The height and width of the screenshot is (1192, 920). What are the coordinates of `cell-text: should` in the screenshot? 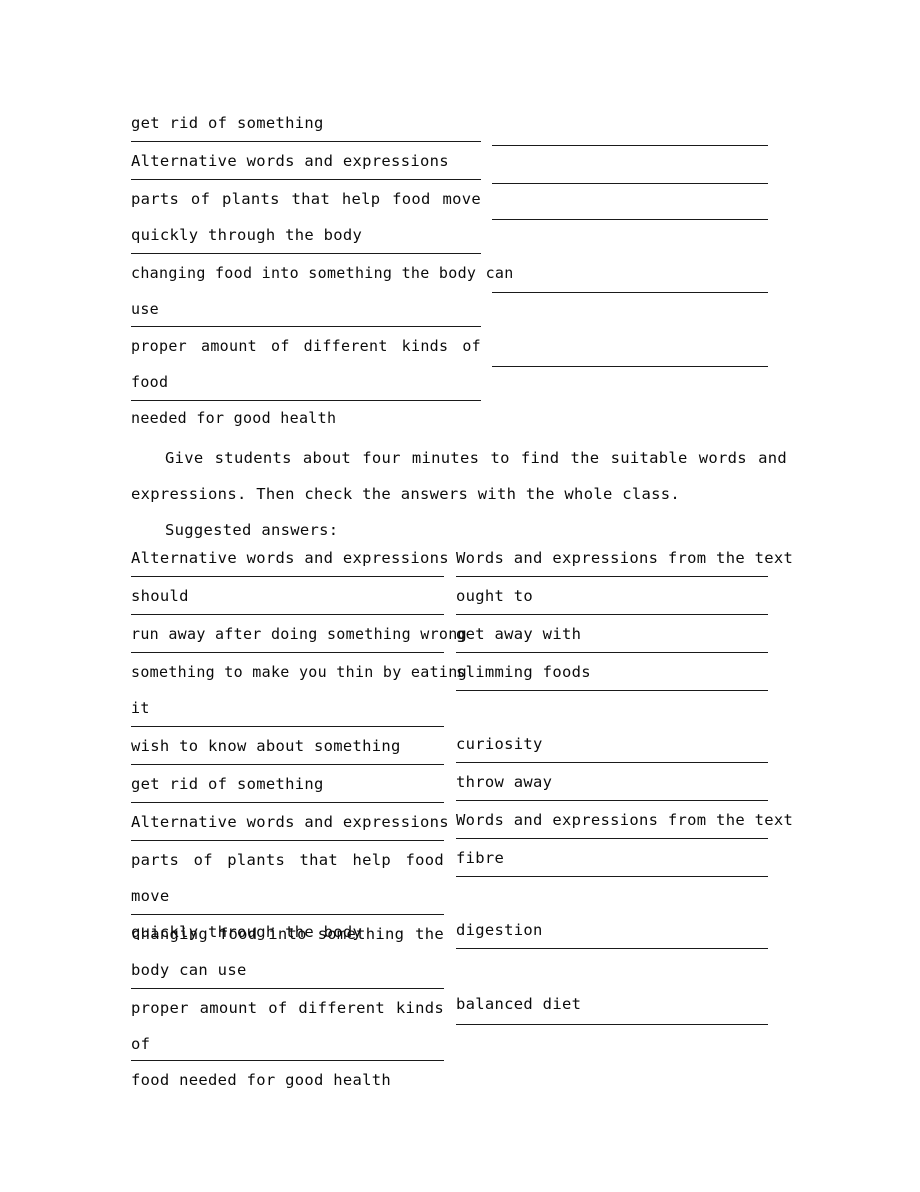 It's located at (160, 596).